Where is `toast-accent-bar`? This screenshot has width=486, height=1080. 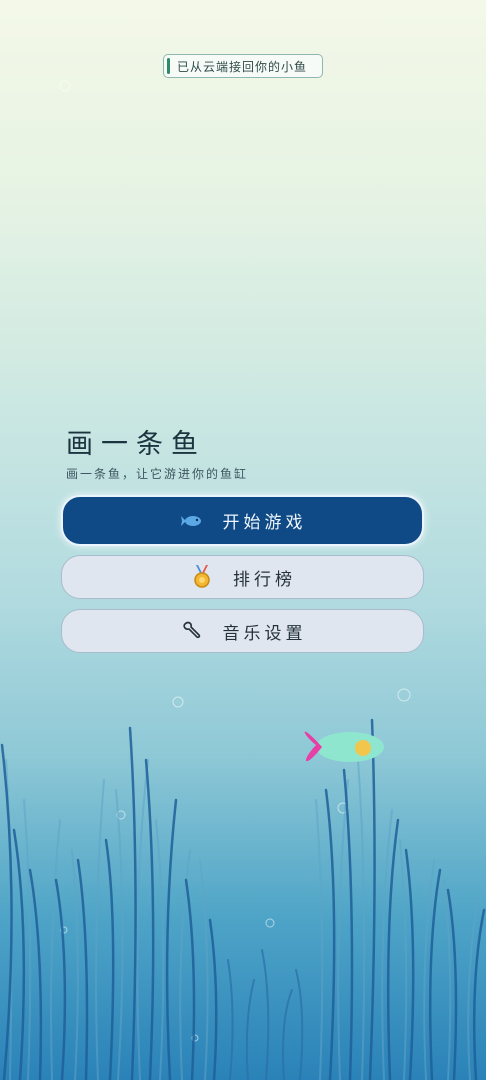 toast-accent-bar is located at coordinates (168, 66).